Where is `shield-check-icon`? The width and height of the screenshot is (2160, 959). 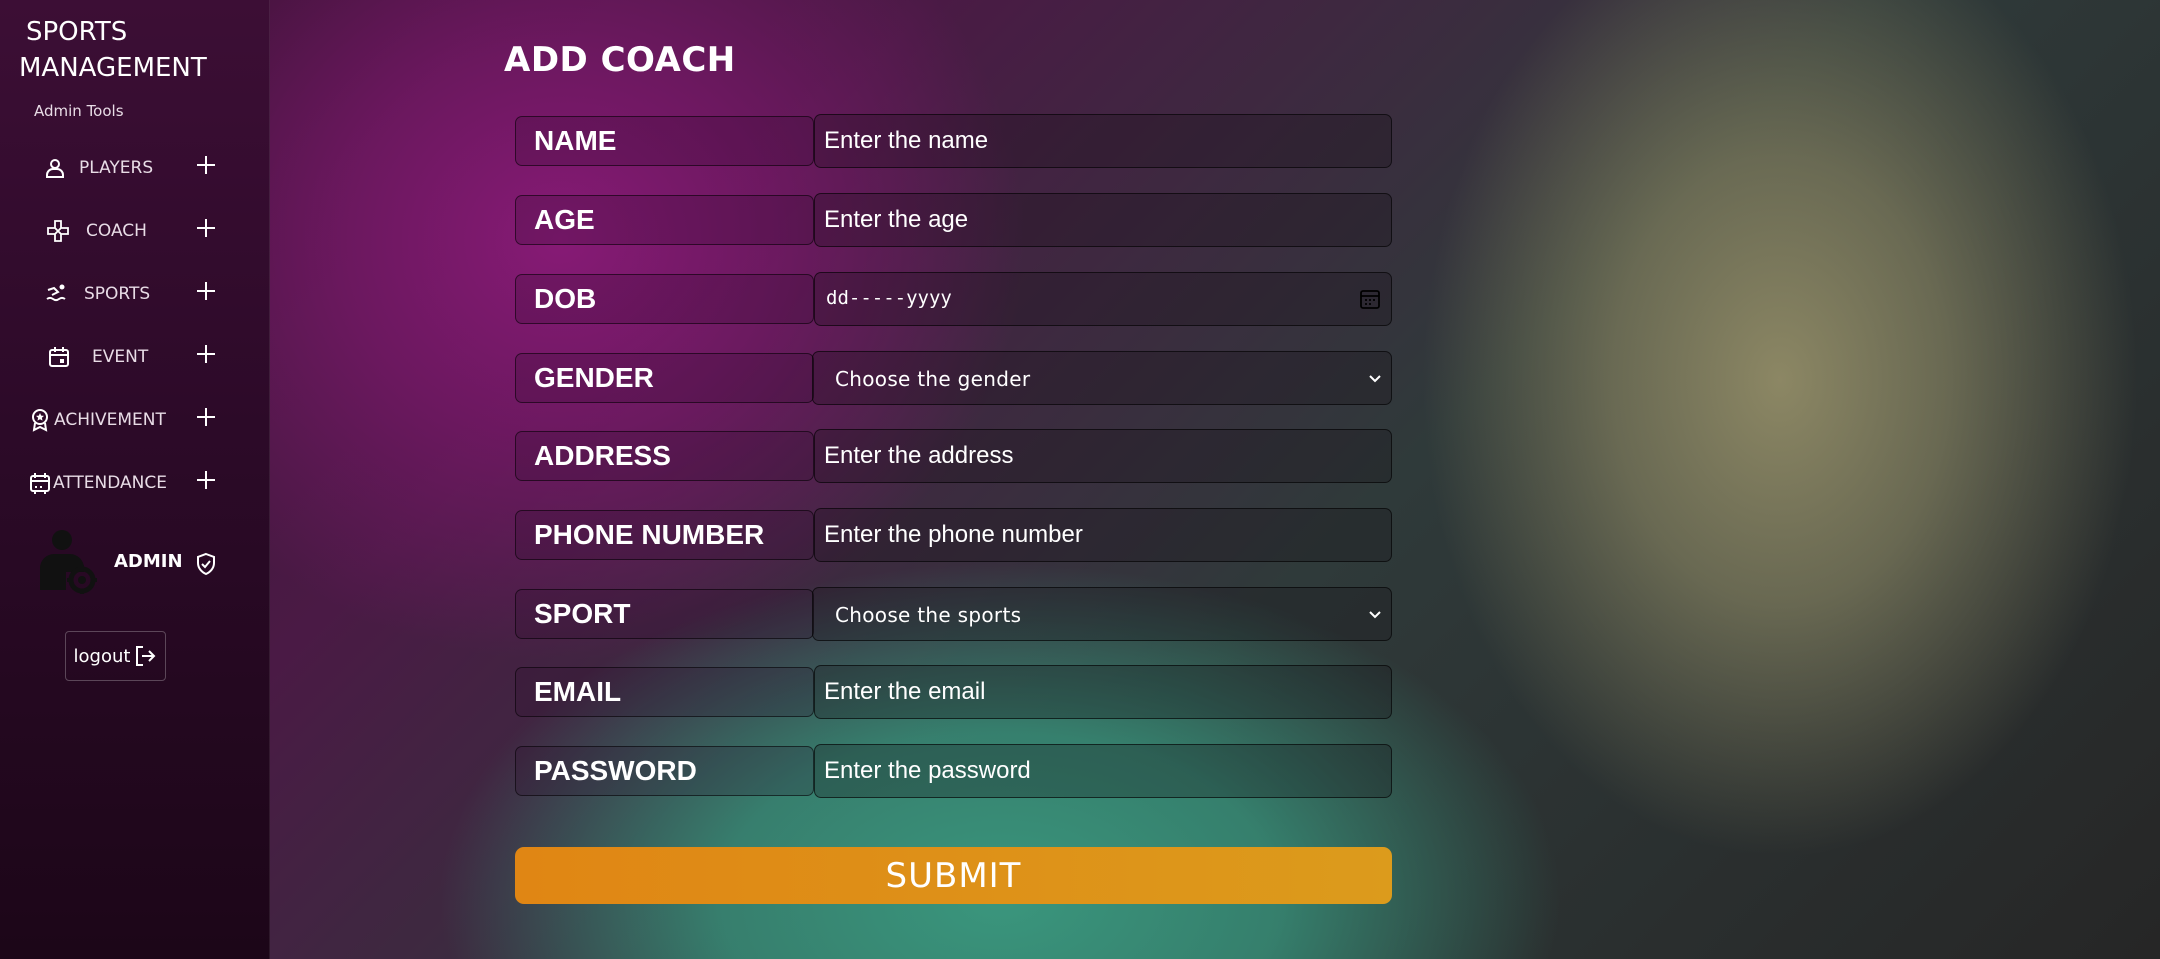 shield-check-icon is located at coordinates (206, 564).